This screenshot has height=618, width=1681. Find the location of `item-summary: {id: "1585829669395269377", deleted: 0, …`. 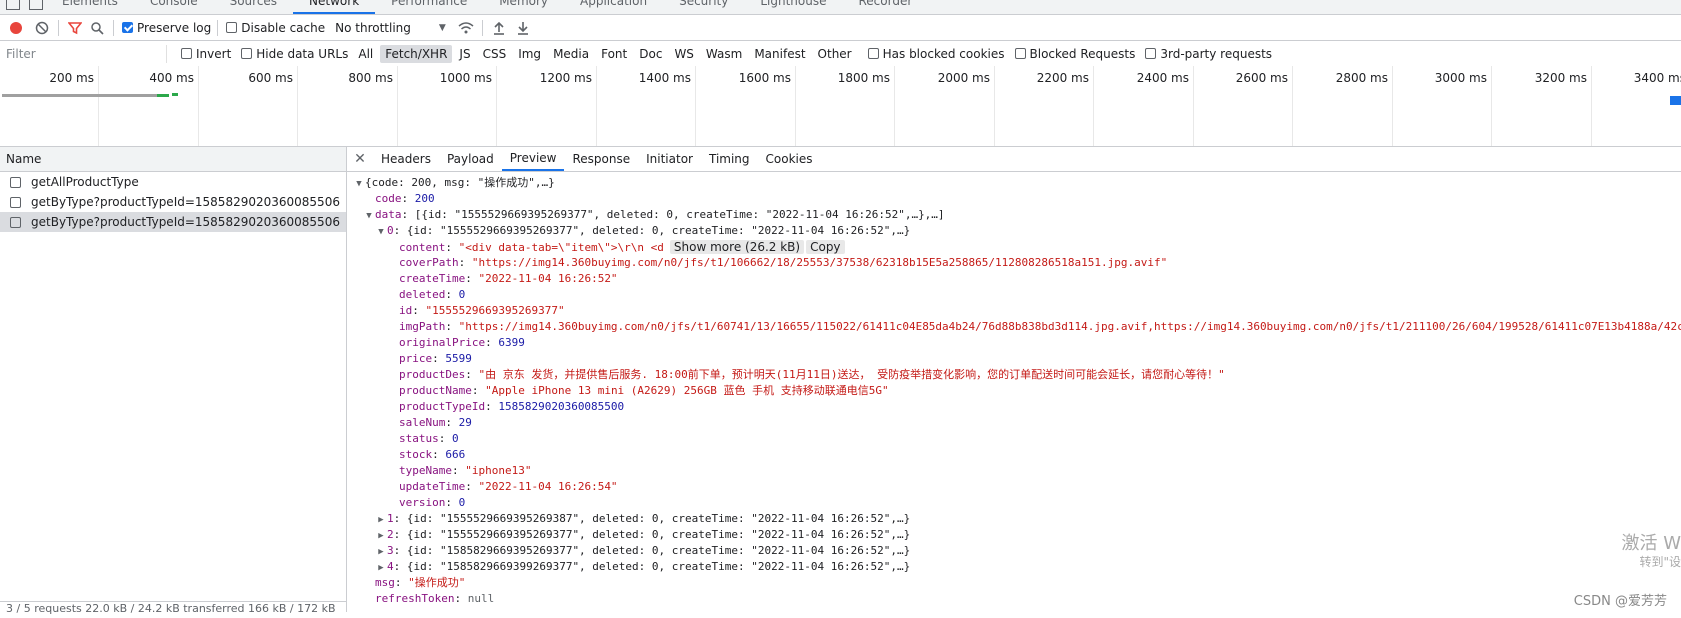

item-summary: {id: "1585829669395269377", deleted: 0, … is located at coordinates (658, 550).